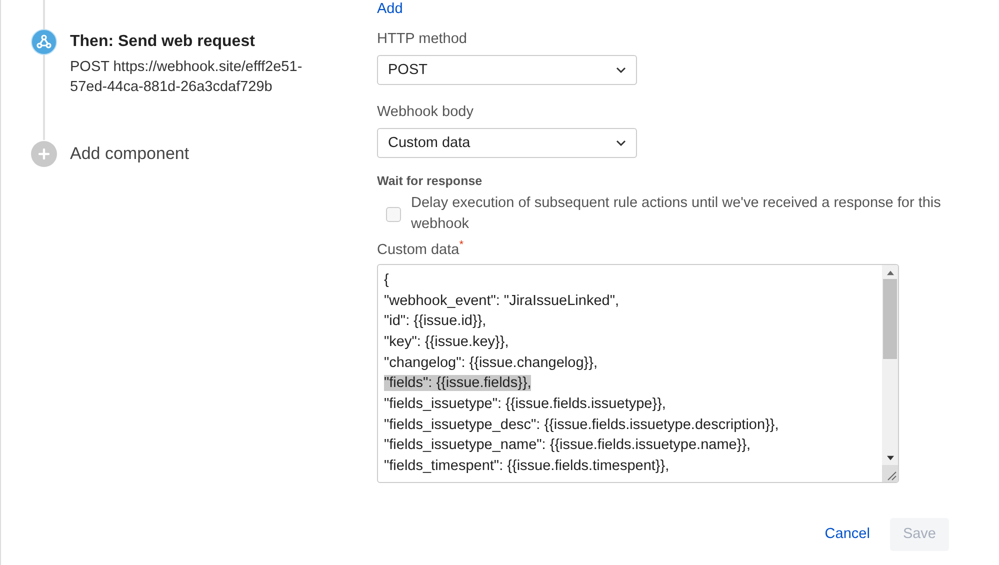 The width and height of the screenshot is (999, 565). Describe the element at coordinates (461, 245) in the screenshot. I see `required-mark: *` at that location.